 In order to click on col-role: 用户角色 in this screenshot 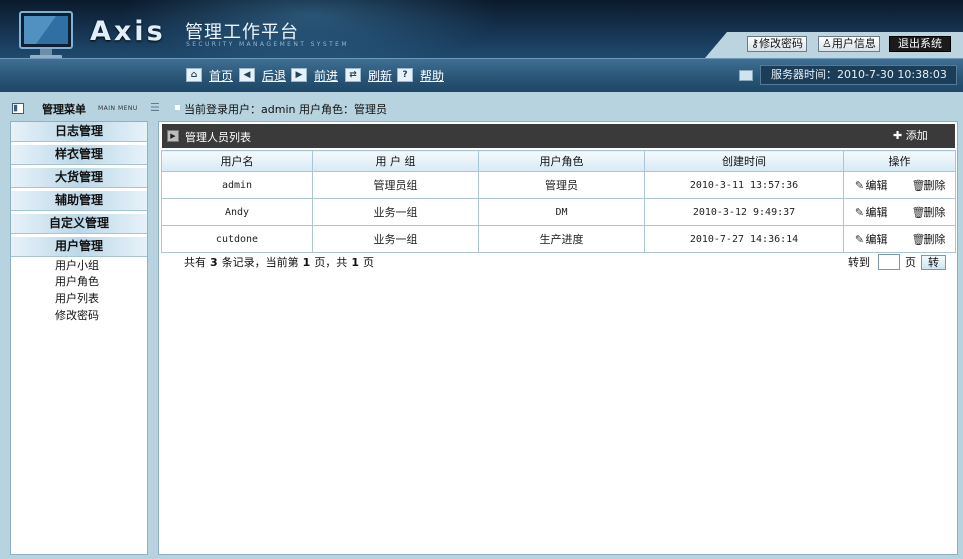, I will do `click(561, 161)`.